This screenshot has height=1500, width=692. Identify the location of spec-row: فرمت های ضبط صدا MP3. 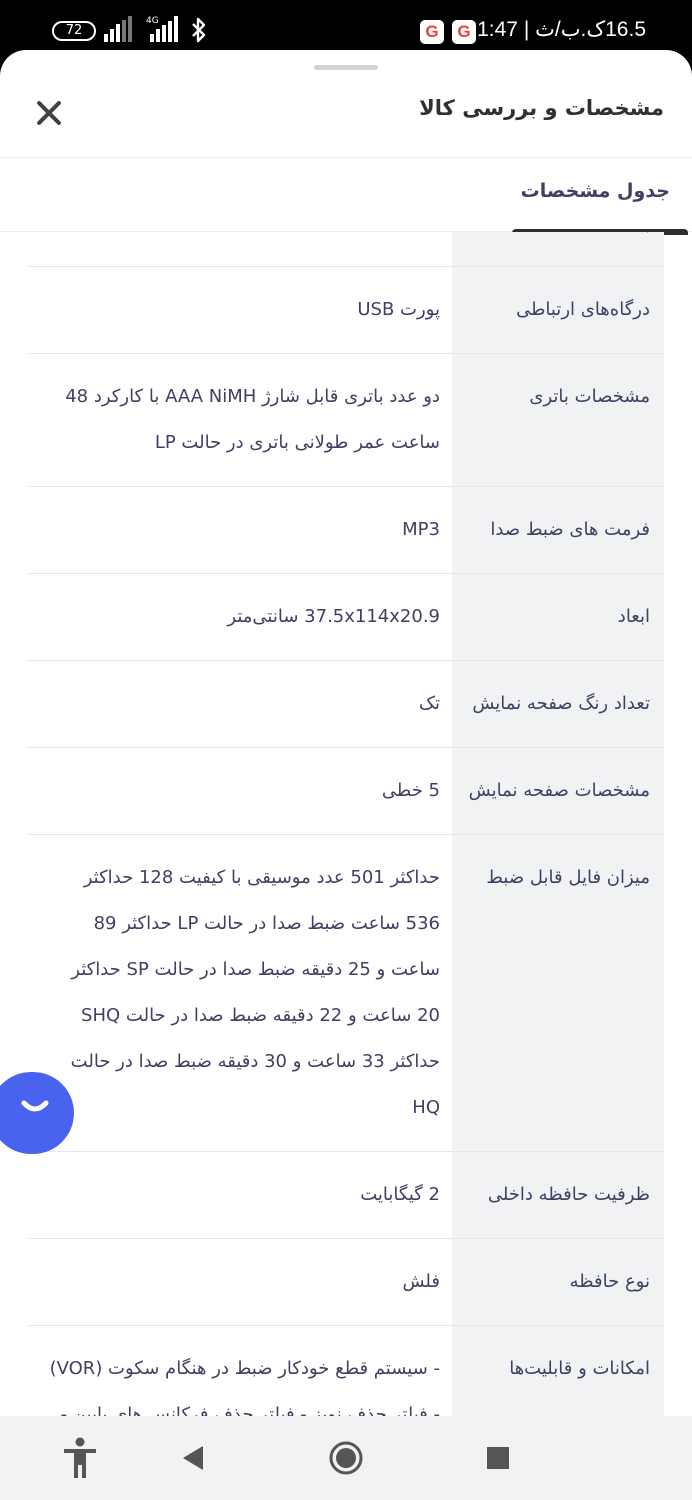
(346, 530).